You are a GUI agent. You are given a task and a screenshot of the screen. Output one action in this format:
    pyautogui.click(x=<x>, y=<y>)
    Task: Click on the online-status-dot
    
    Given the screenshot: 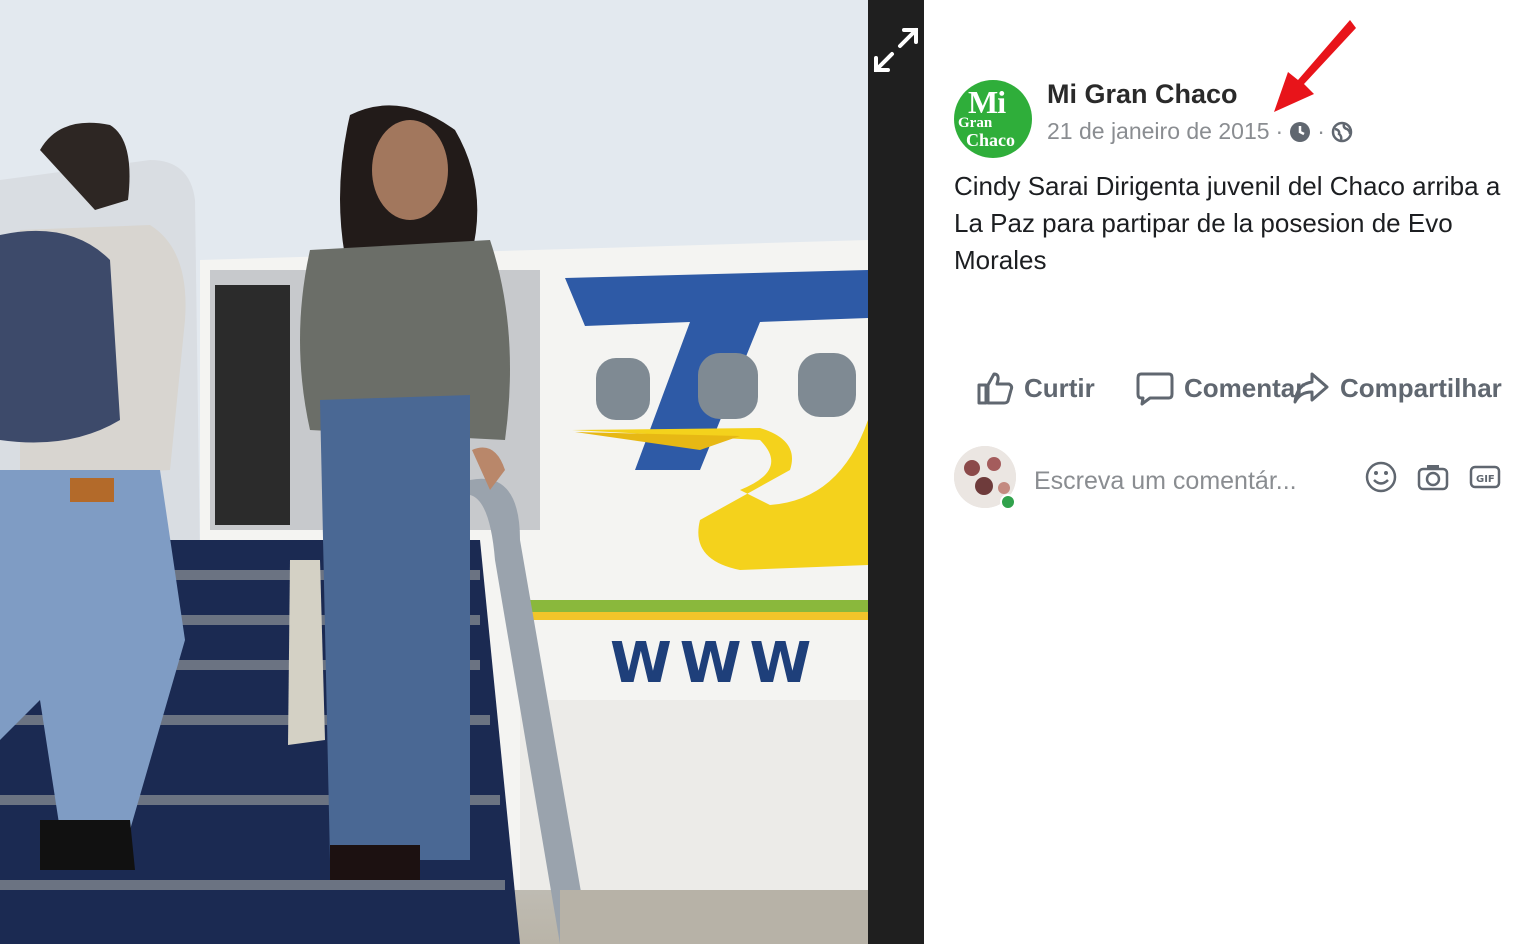 What is the action you would take?
    pyautogui.click(x=1008, y=502)
    